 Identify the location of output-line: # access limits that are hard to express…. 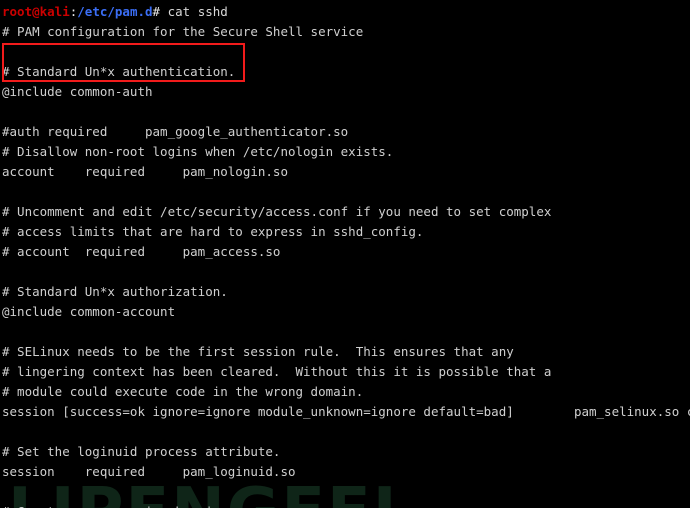
(213, 231).